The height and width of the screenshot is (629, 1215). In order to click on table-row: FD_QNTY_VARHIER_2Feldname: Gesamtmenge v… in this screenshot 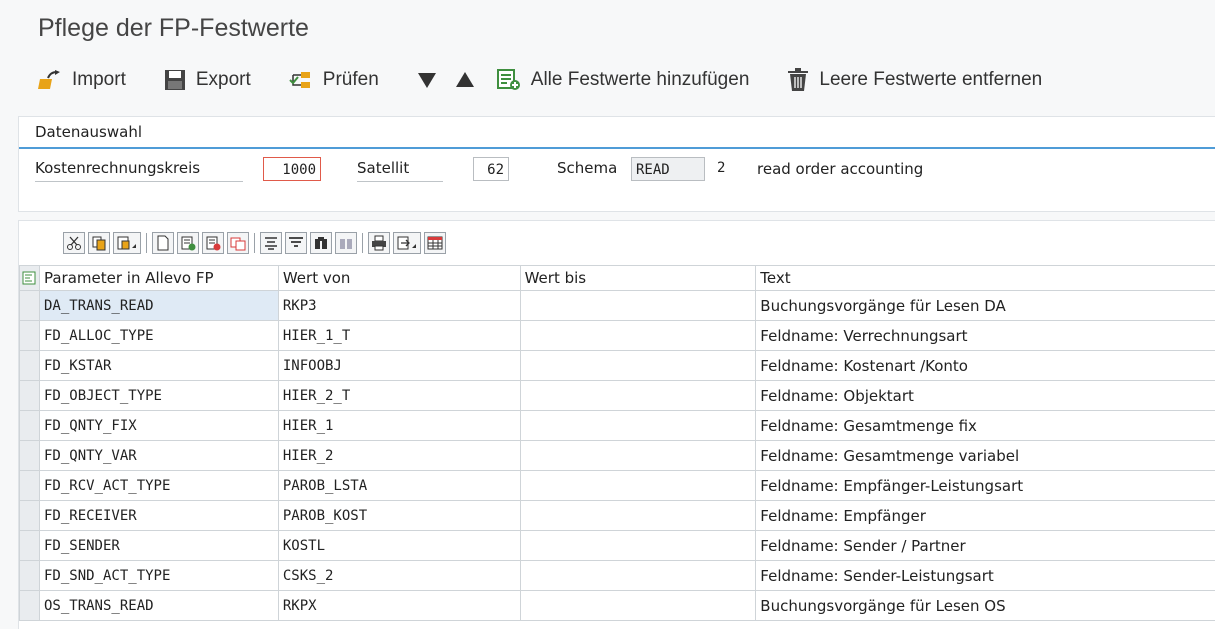, I will do `click(617, 456)`.